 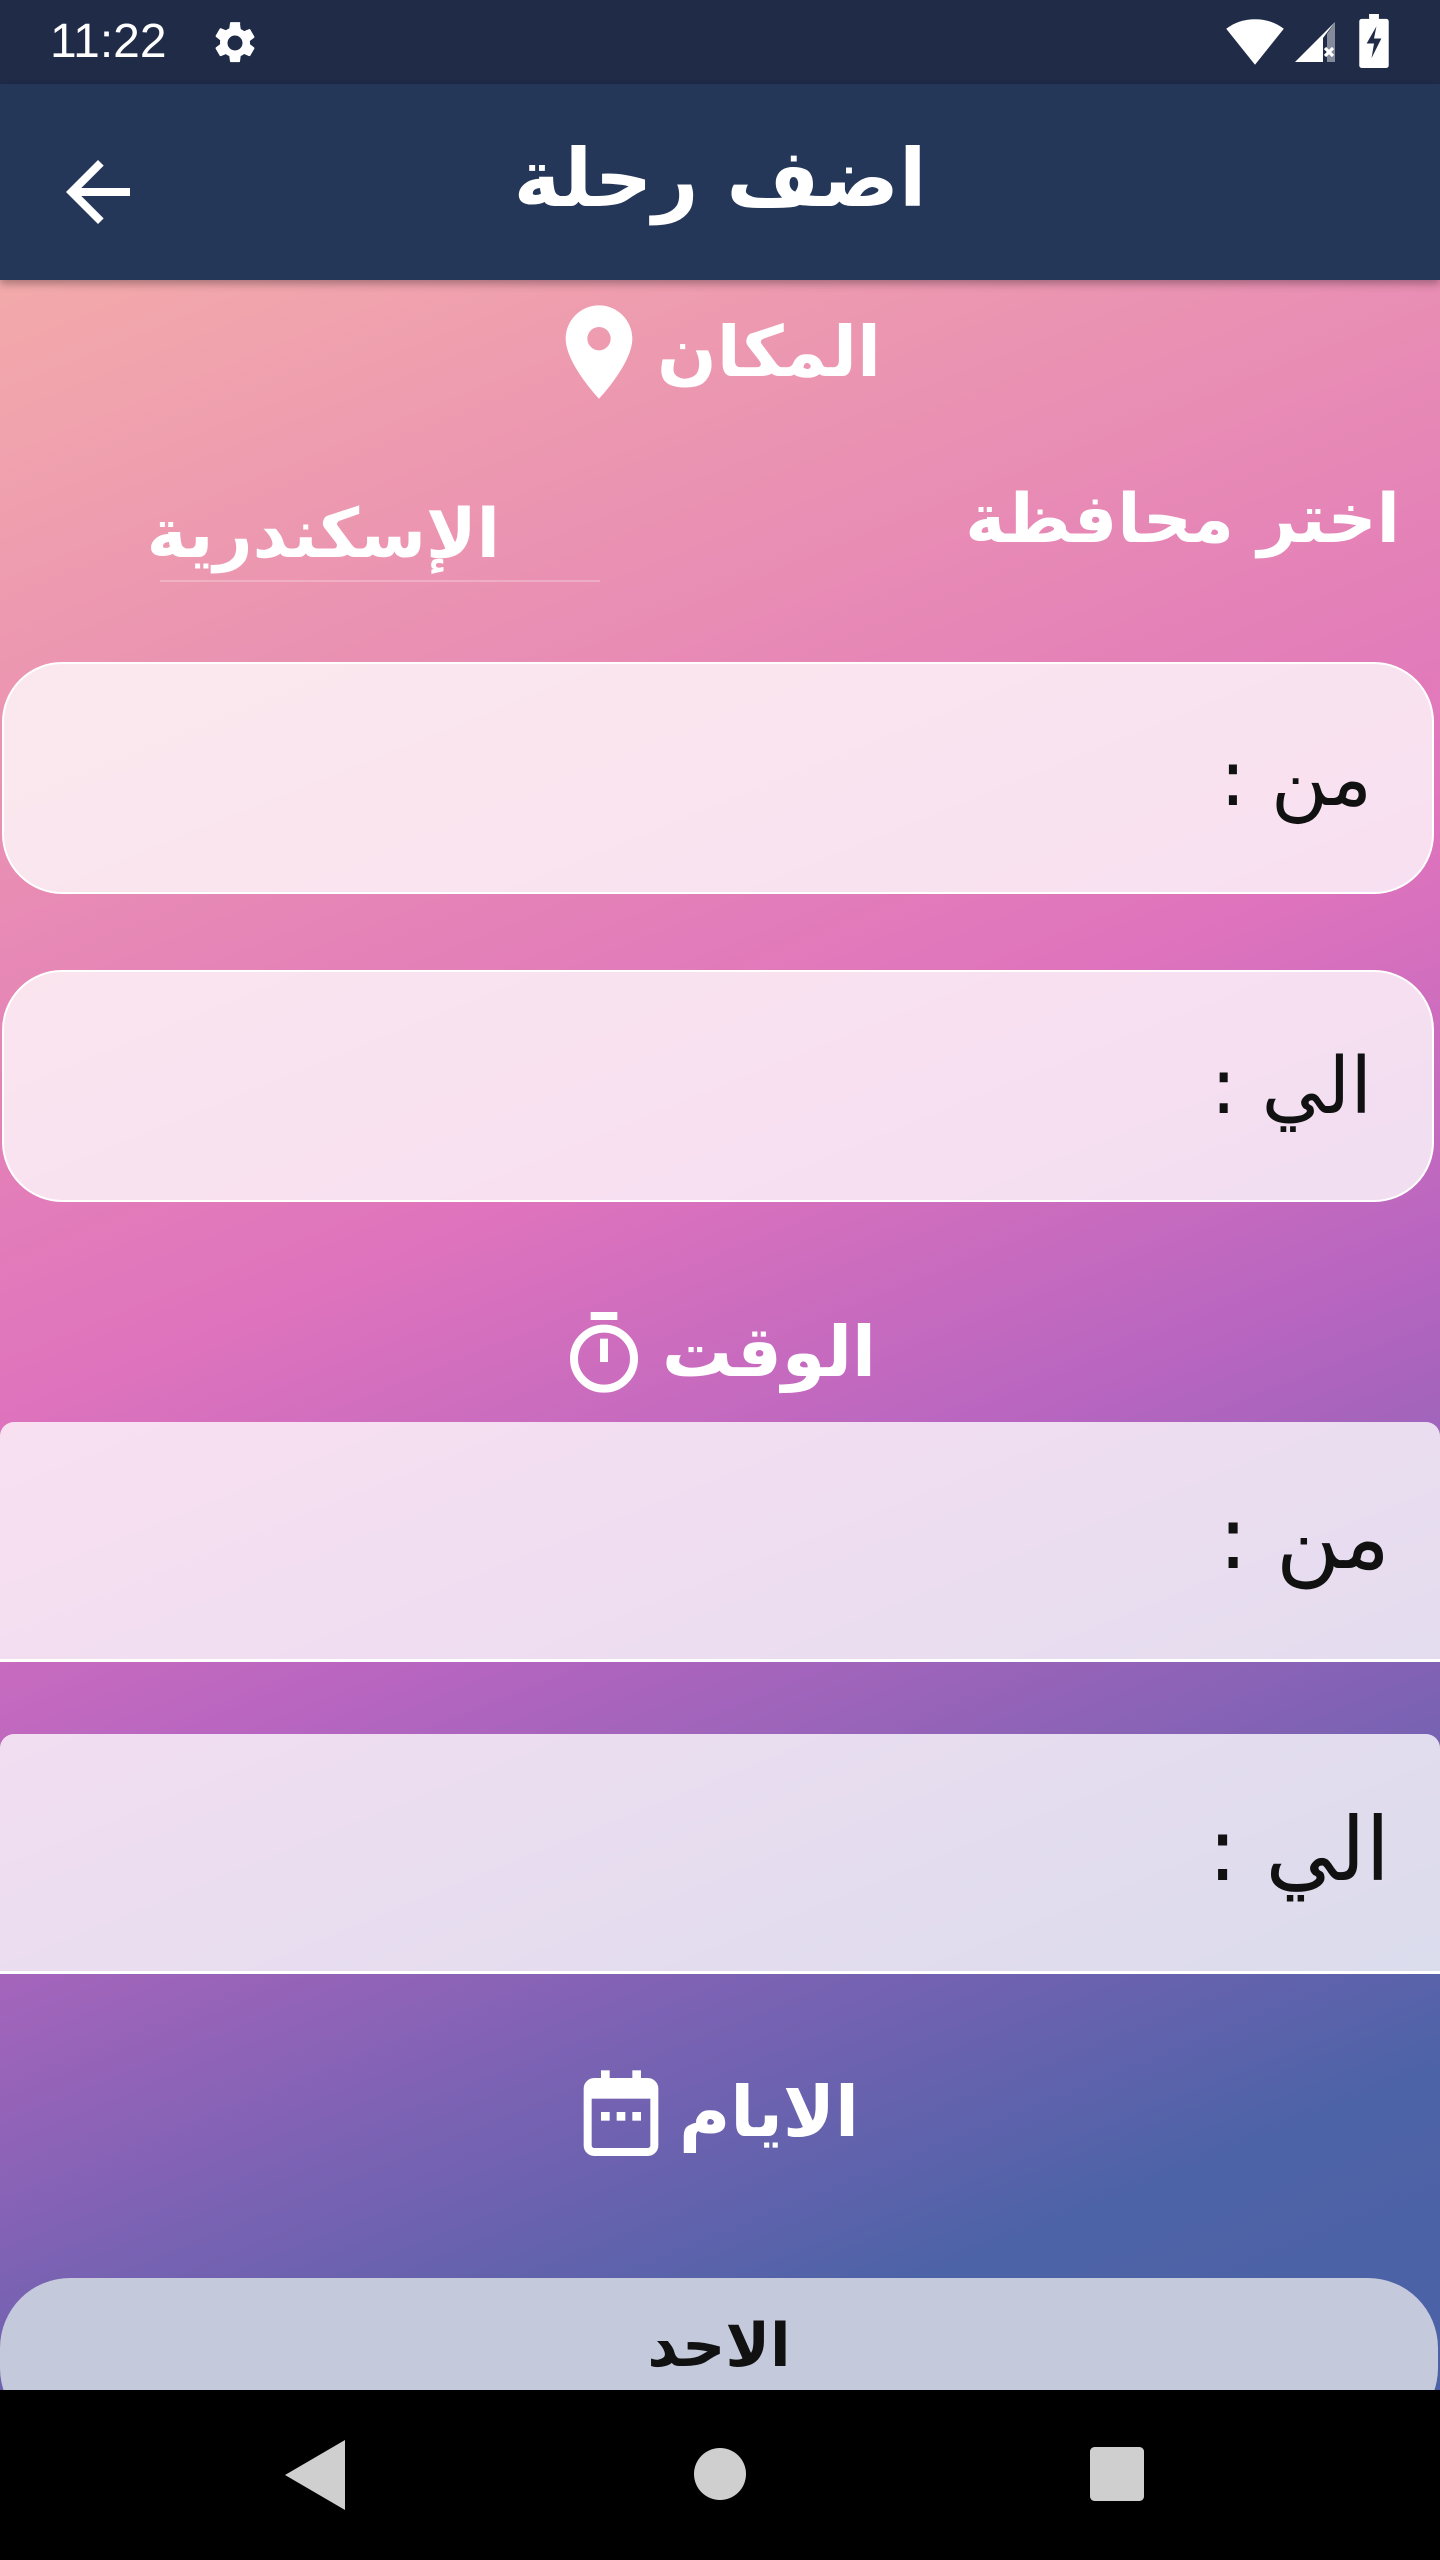 I want to click on nav-recents-icon, so click(x=1117, y=2474).